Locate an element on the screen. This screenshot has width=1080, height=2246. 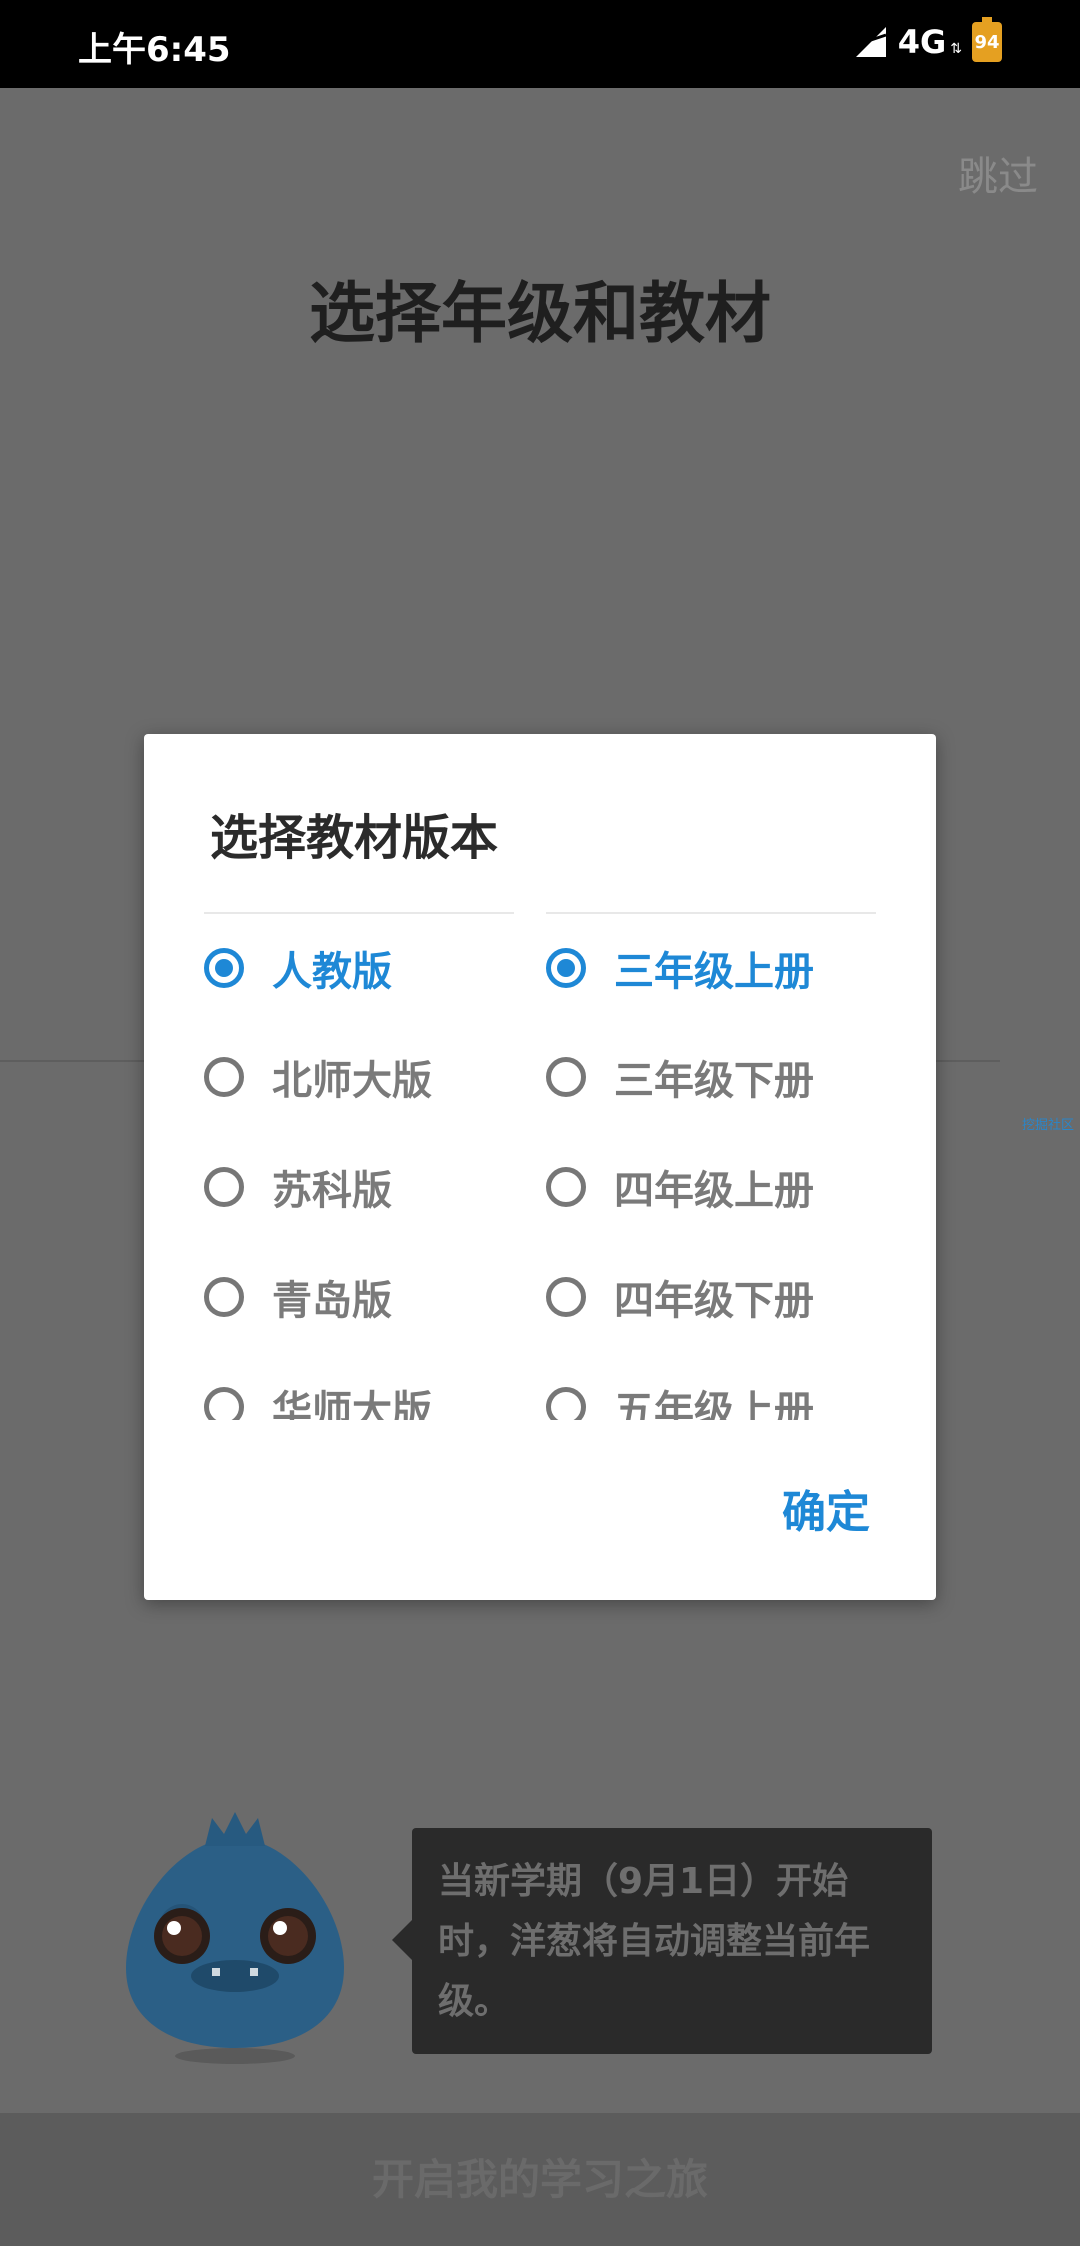
start-learning-label: 开启我的学习之旅 is located at coordinates (539, 2179).